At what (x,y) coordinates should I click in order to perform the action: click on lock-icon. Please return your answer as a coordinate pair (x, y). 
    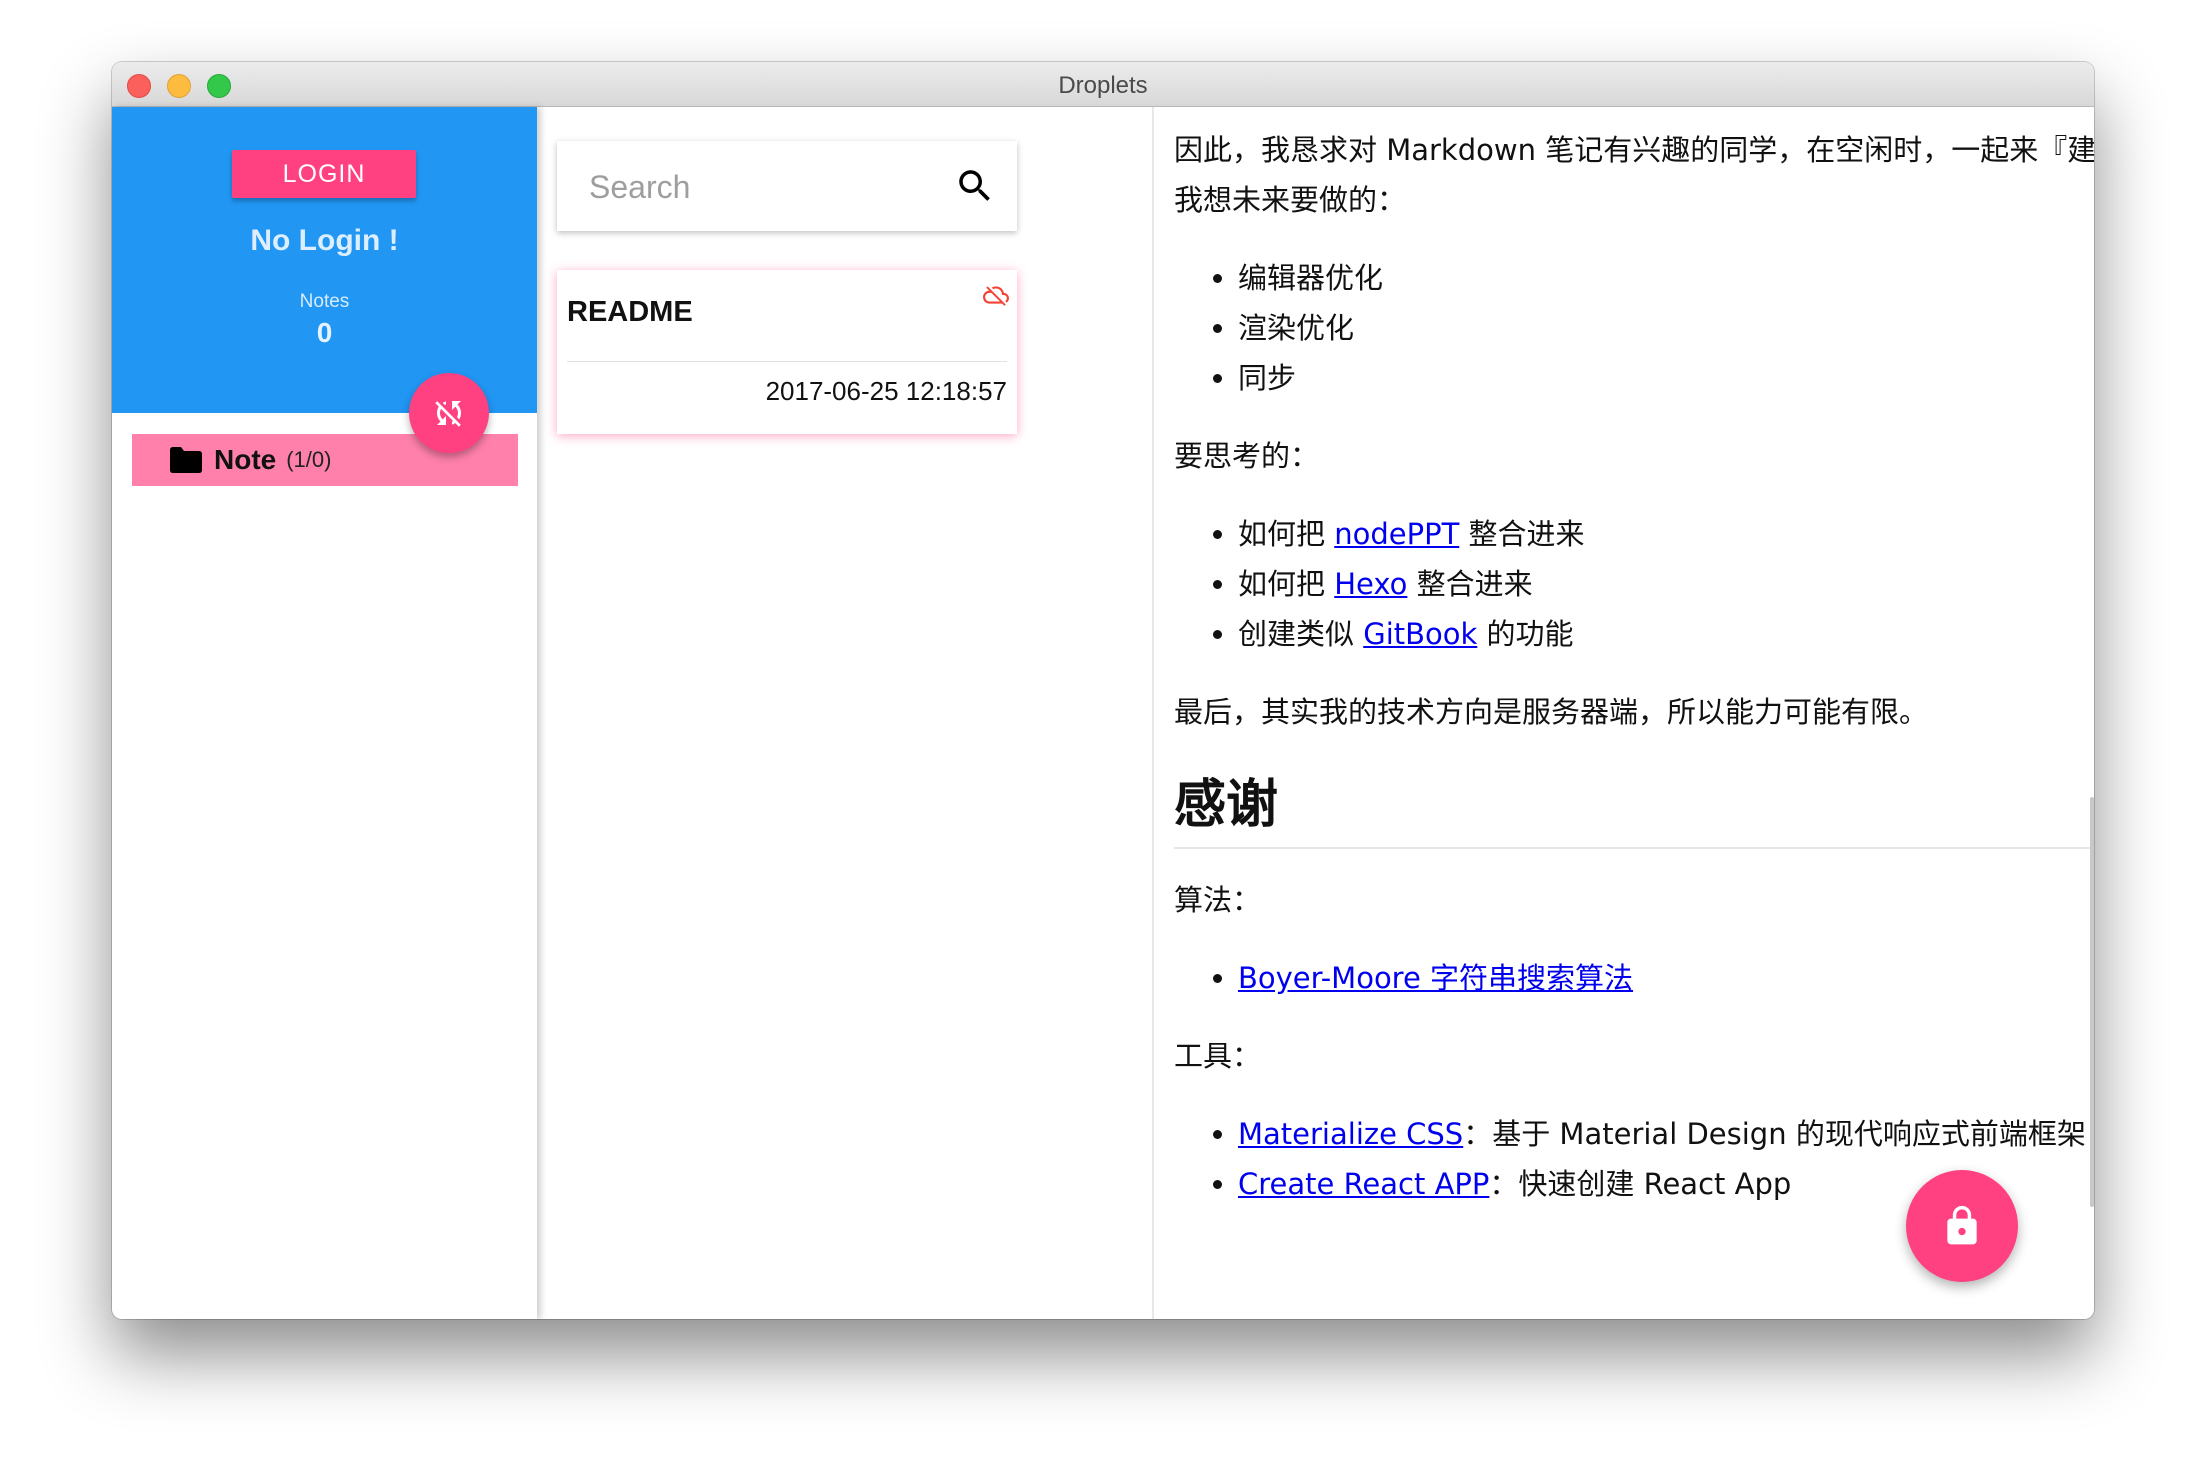
    Looking at the image, I should click on (1962, 1225).